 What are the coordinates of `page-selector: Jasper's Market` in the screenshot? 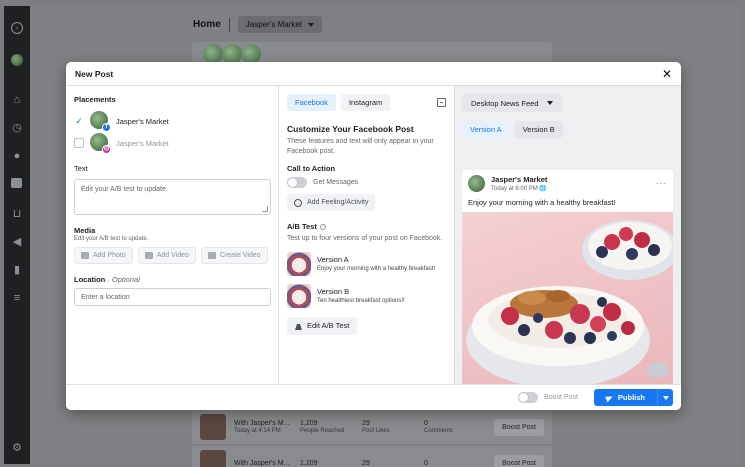 It's located at (280, 24).